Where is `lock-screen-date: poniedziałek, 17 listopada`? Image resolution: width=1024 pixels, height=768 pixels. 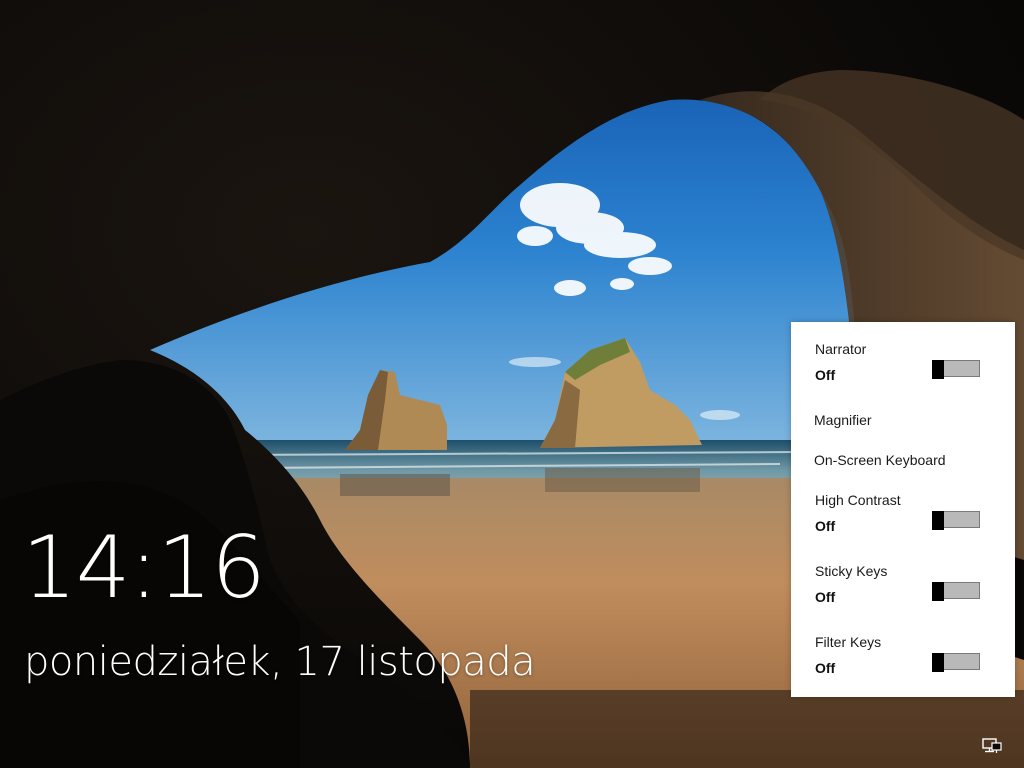
lock-screen-date: poniedziałek, 17 listopada is located at coordinates (280, 662).